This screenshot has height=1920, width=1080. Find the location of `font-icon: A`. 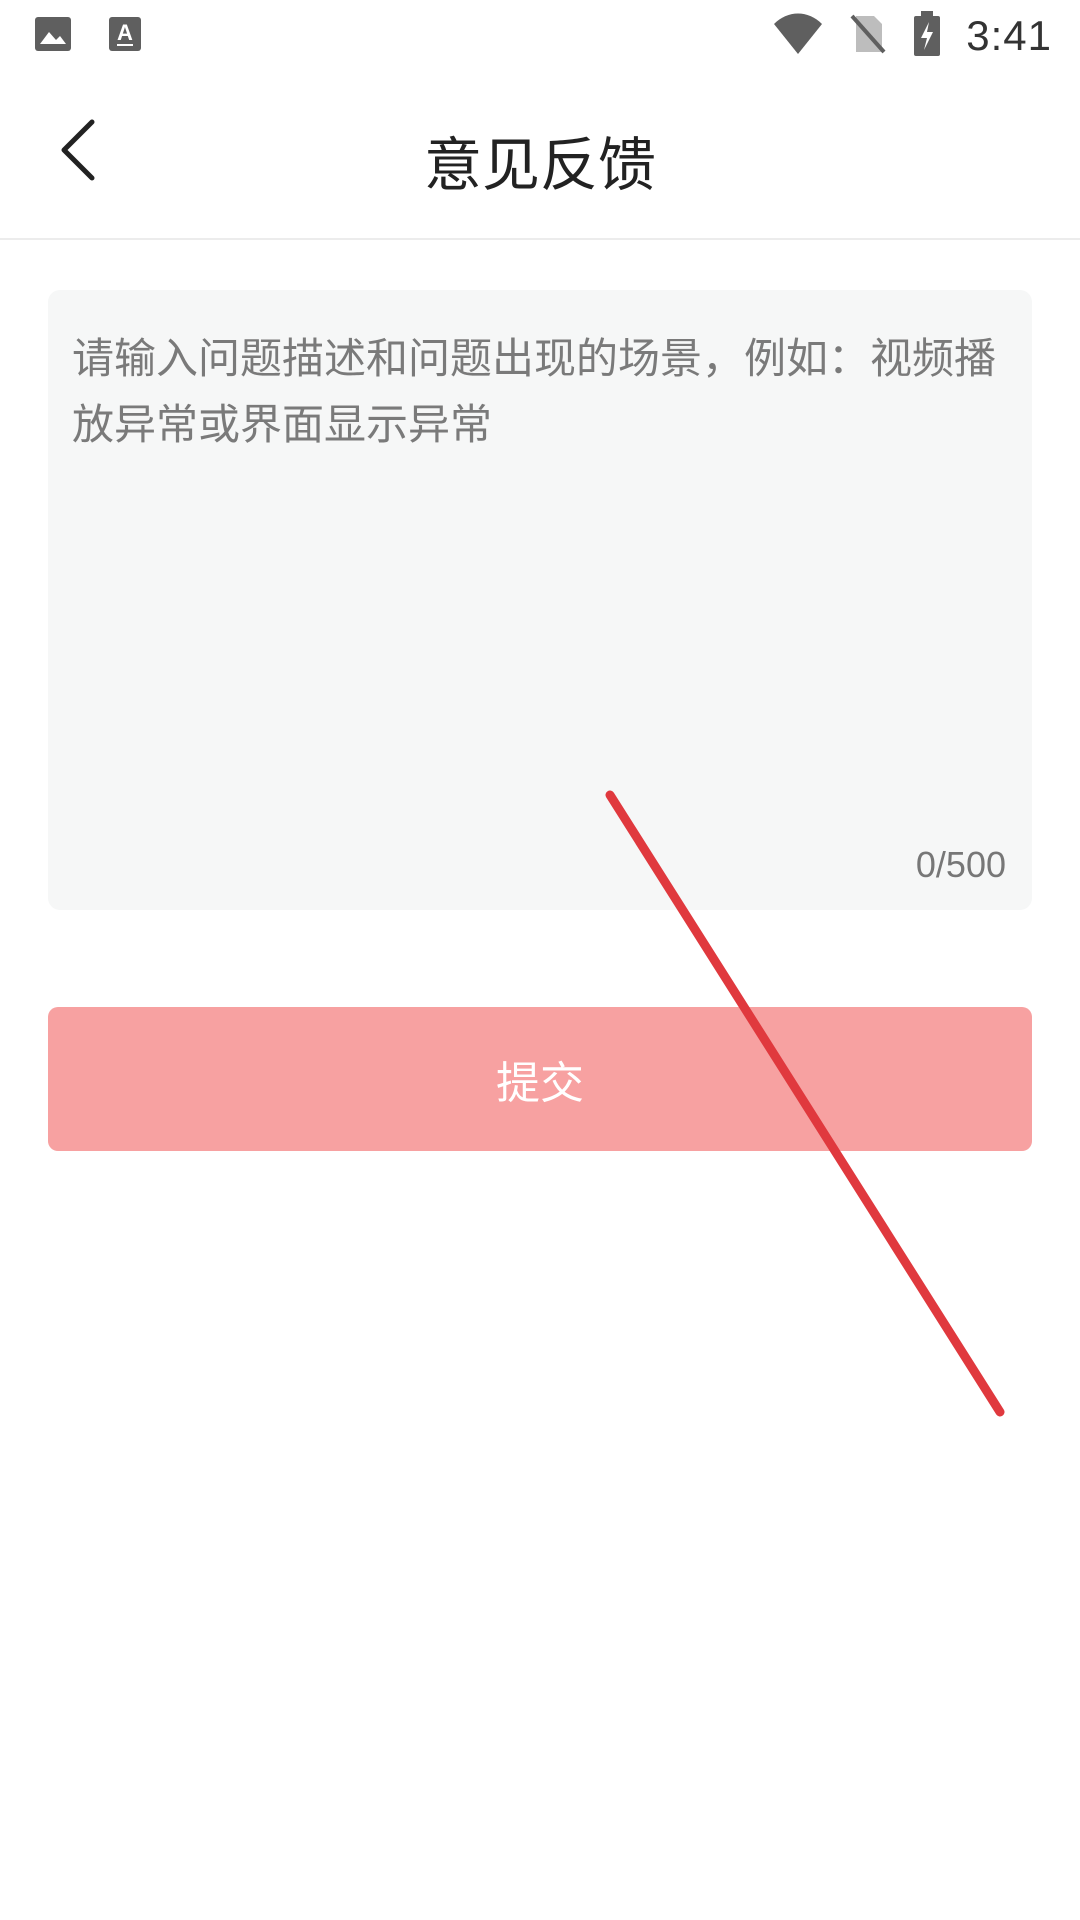

font-icon: A is located at coordinates (125, 36).